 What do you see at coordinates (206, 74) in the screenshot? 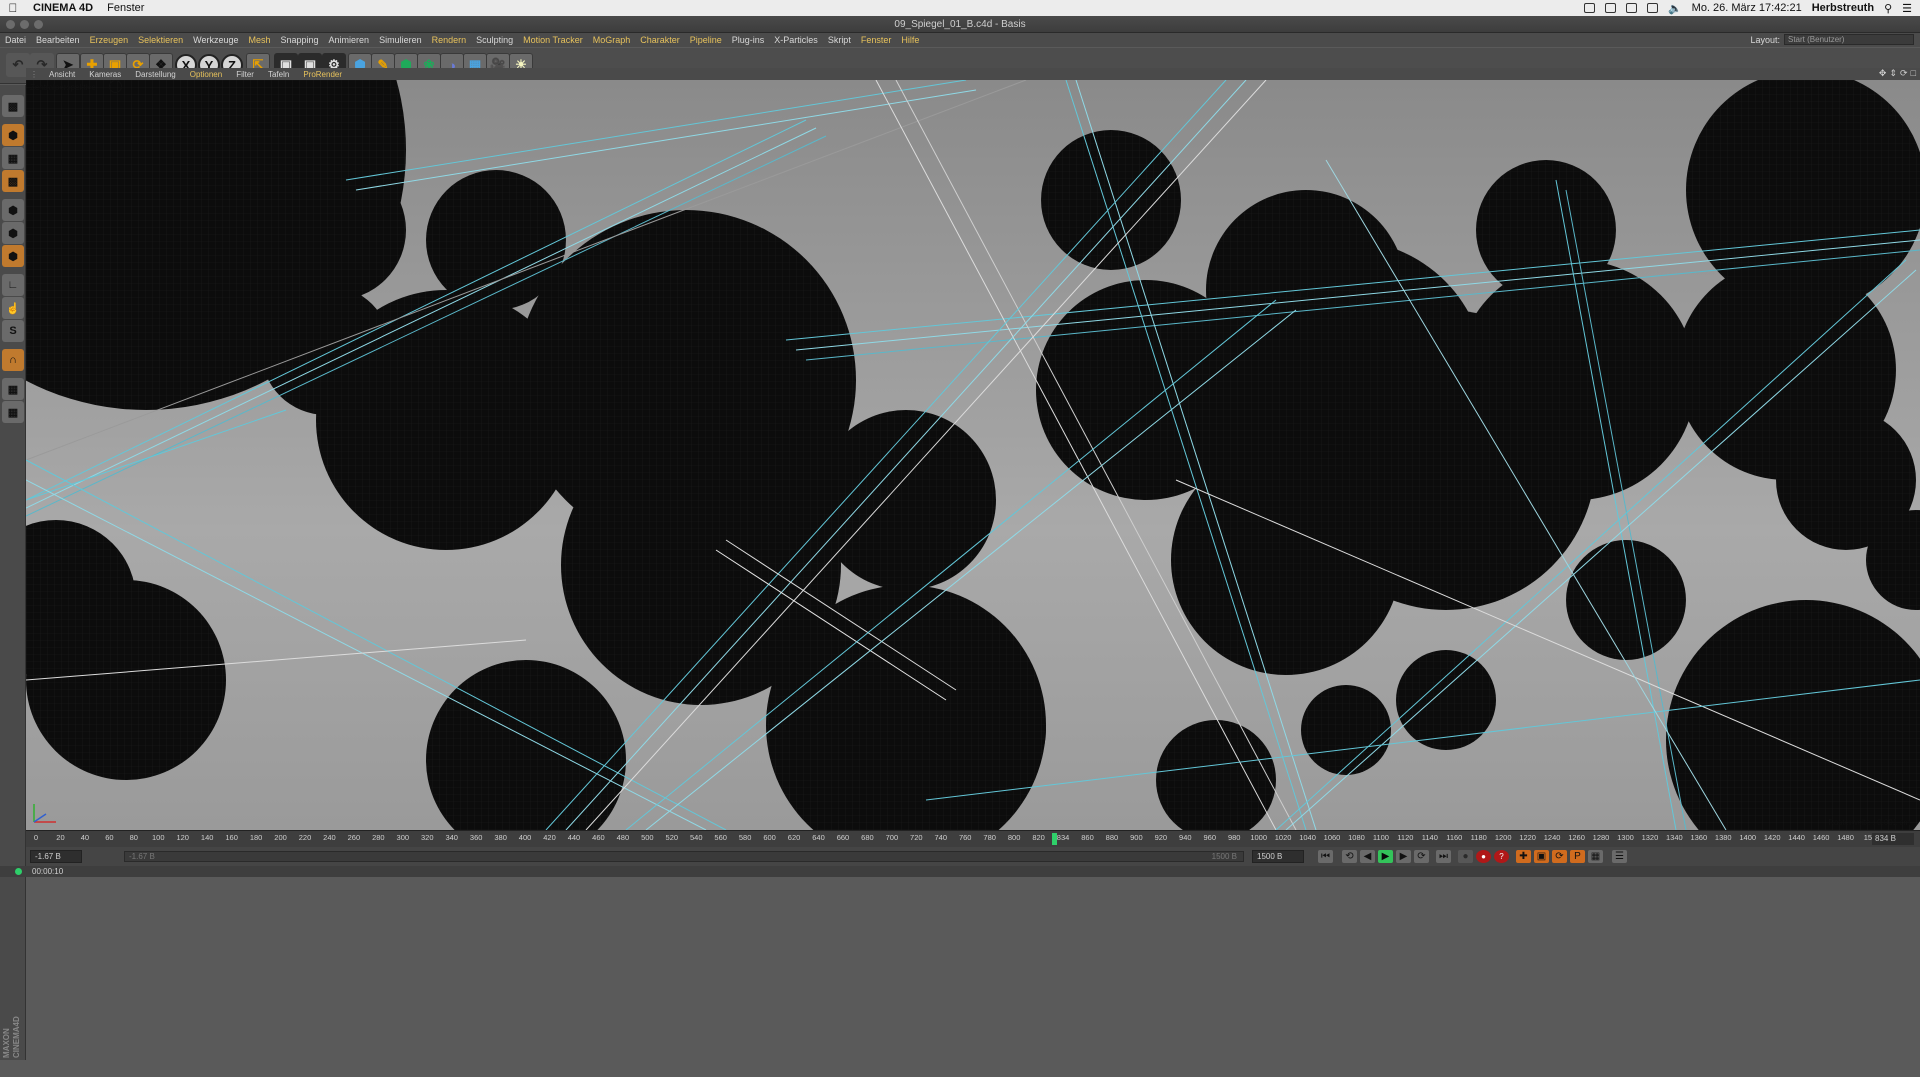
I see `viewport-menu-item: Optionen` at bounding box center [206, 74].